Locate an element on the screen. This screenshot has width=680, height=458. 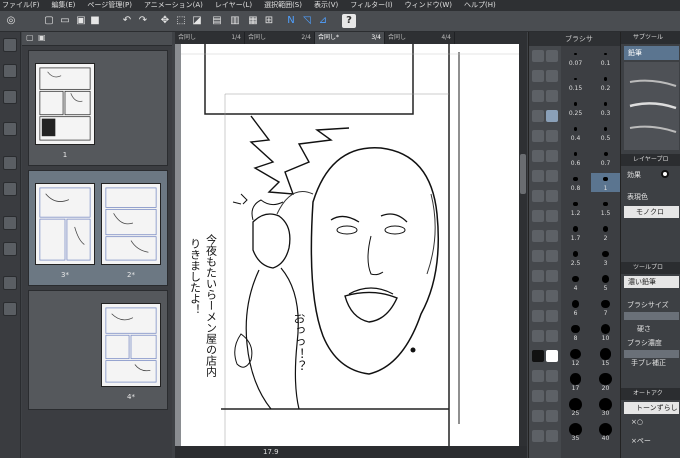
transform-icon: ✥ is located at coordinates (165, 21).